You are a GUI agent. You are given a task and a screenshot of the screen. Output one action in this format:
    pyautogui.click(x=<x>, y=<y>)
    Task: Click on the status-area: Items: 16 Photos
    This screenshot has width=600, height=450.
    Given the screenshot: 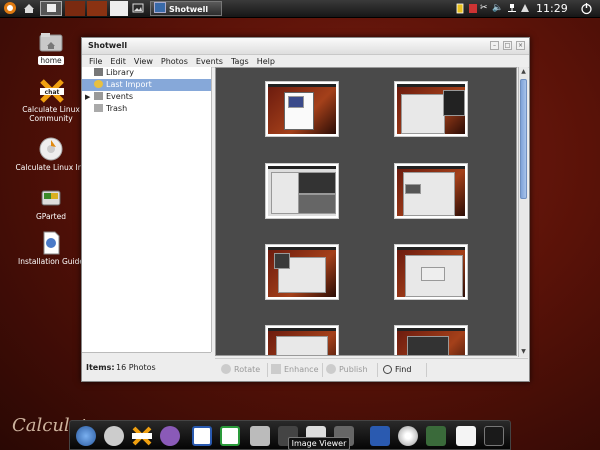 What is the action you would take?
    pyautogui.click(x=146, y=367)
    